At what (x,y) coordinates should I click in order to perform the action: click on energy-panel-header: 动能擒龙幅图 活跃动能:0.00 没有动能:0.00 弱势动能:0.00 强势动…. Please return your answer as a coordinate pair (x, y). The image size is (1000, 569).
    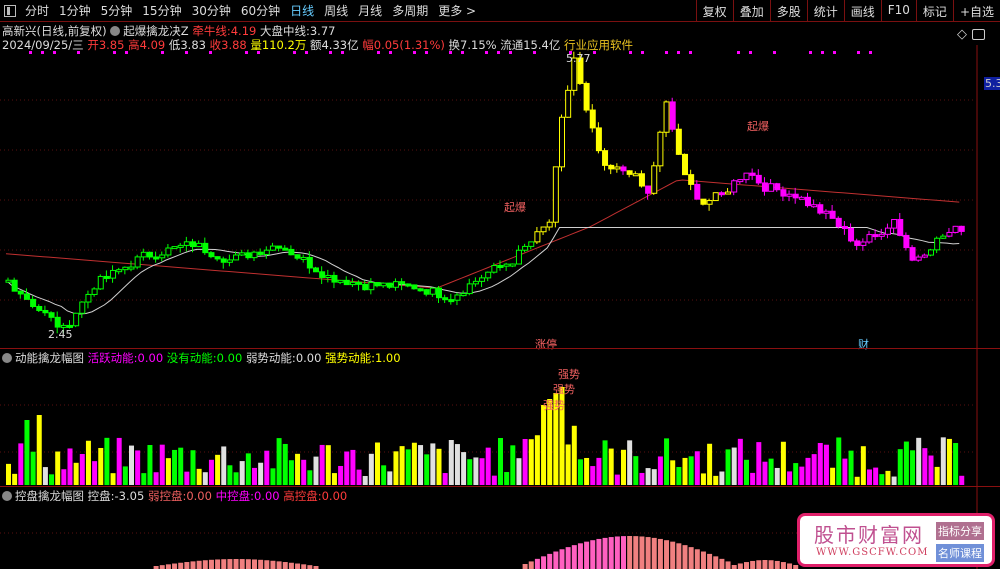
    Looking at the image, I should click on (201, 358).